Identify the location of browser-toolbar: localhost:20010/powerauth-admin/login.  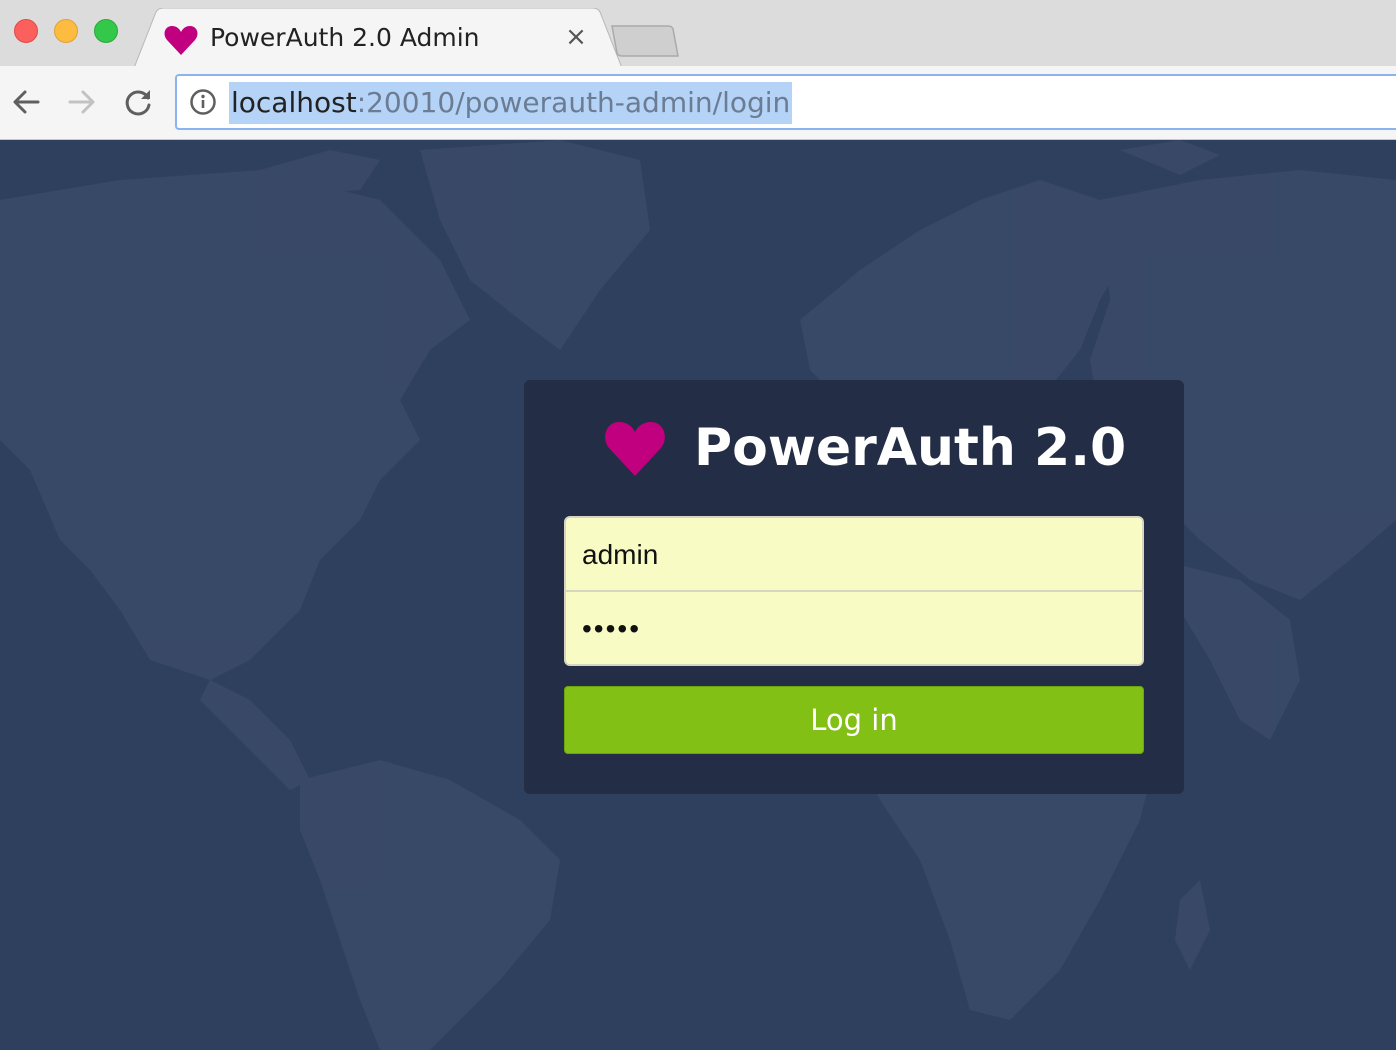
(698, 103).